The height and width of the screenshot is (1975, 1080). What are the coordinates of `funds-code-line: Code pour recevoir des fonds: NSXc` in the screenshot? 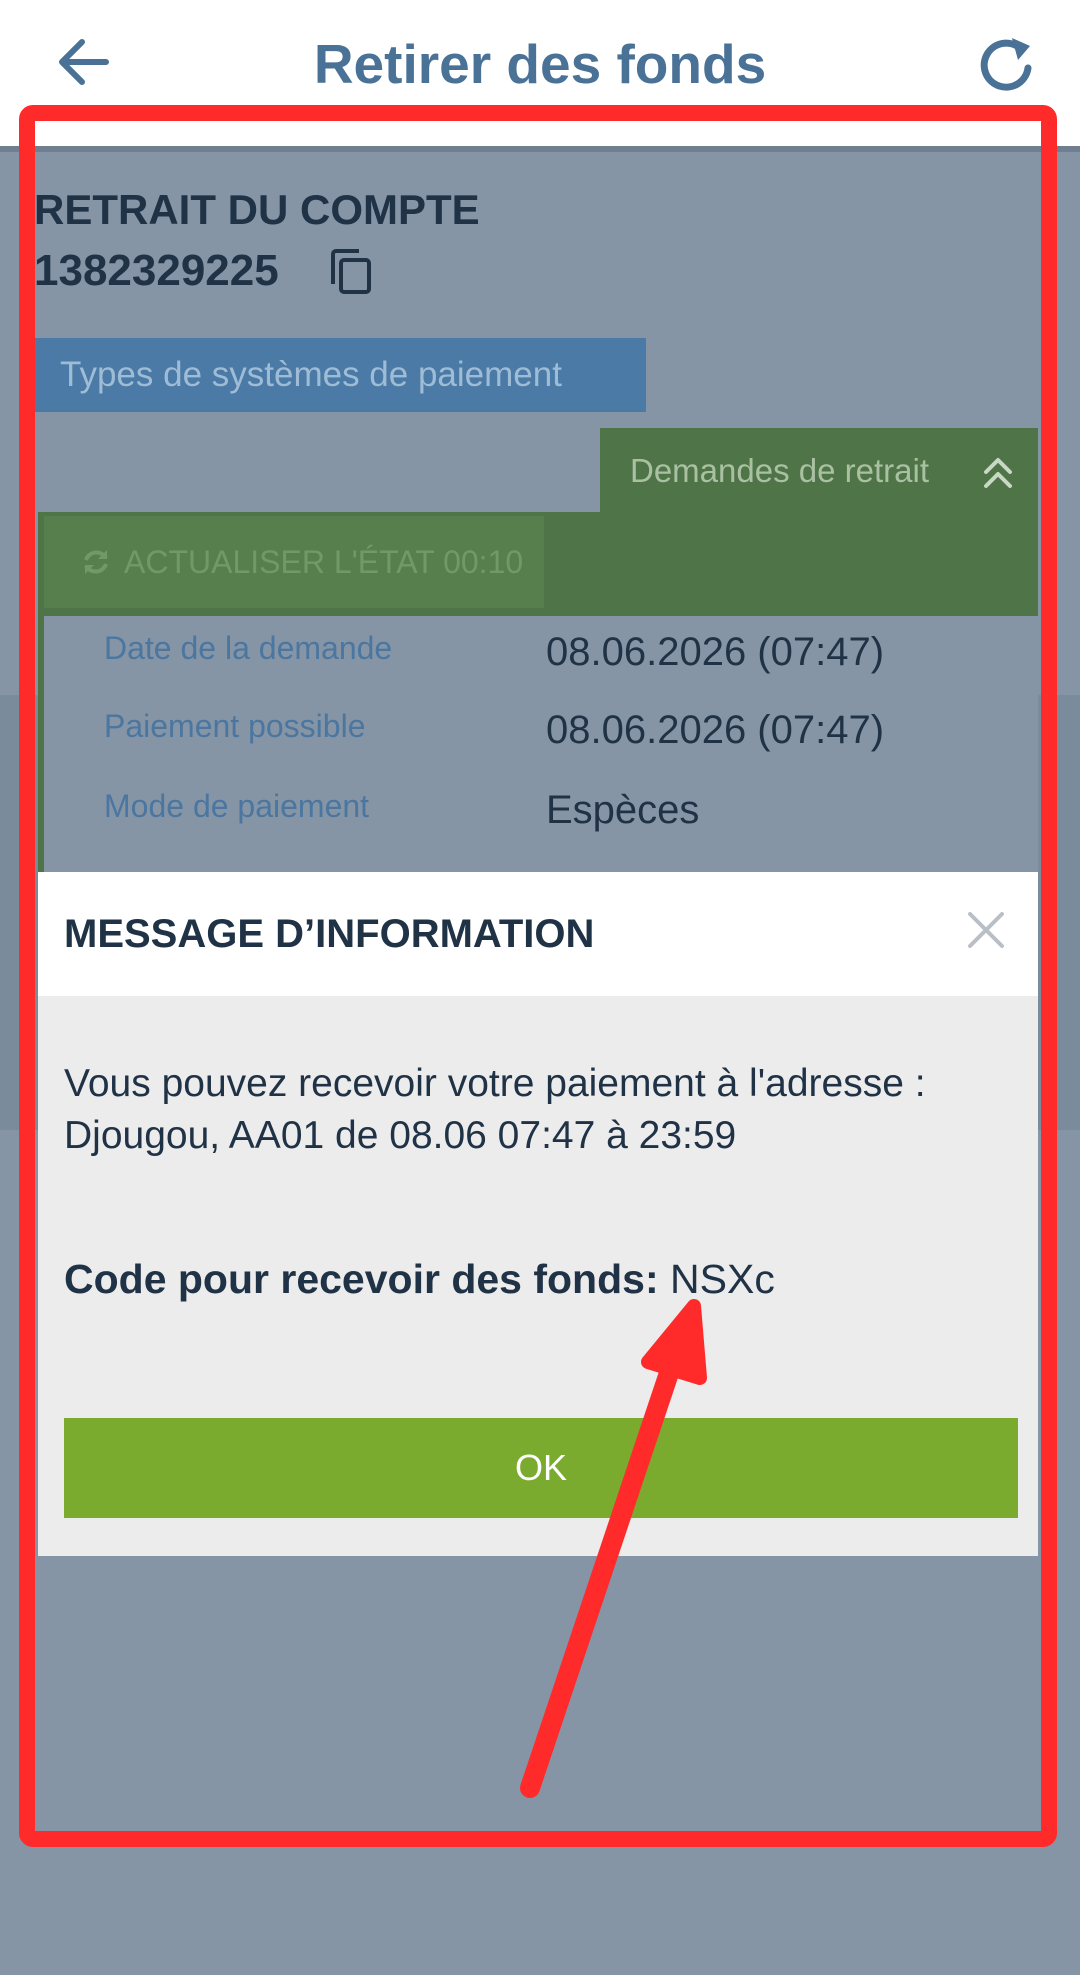 It's located at (419, 1279).